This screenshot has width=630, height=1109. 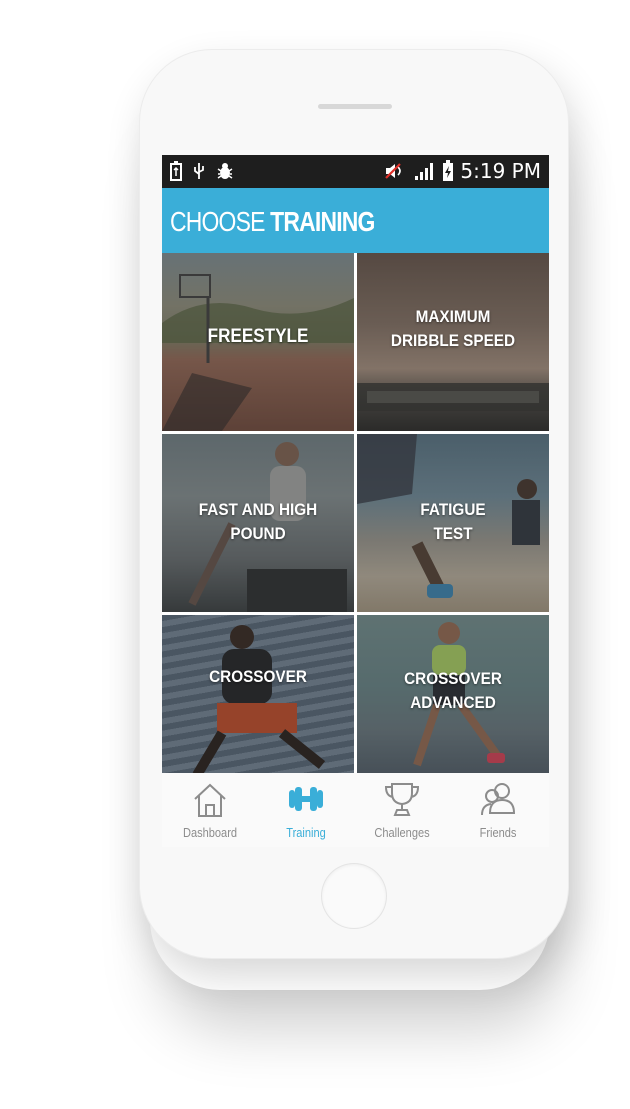 I want to click on tile-maximum-dribble-speed: MAXIMUM DRIBBLE SPEED, so click(x=453, y=342).